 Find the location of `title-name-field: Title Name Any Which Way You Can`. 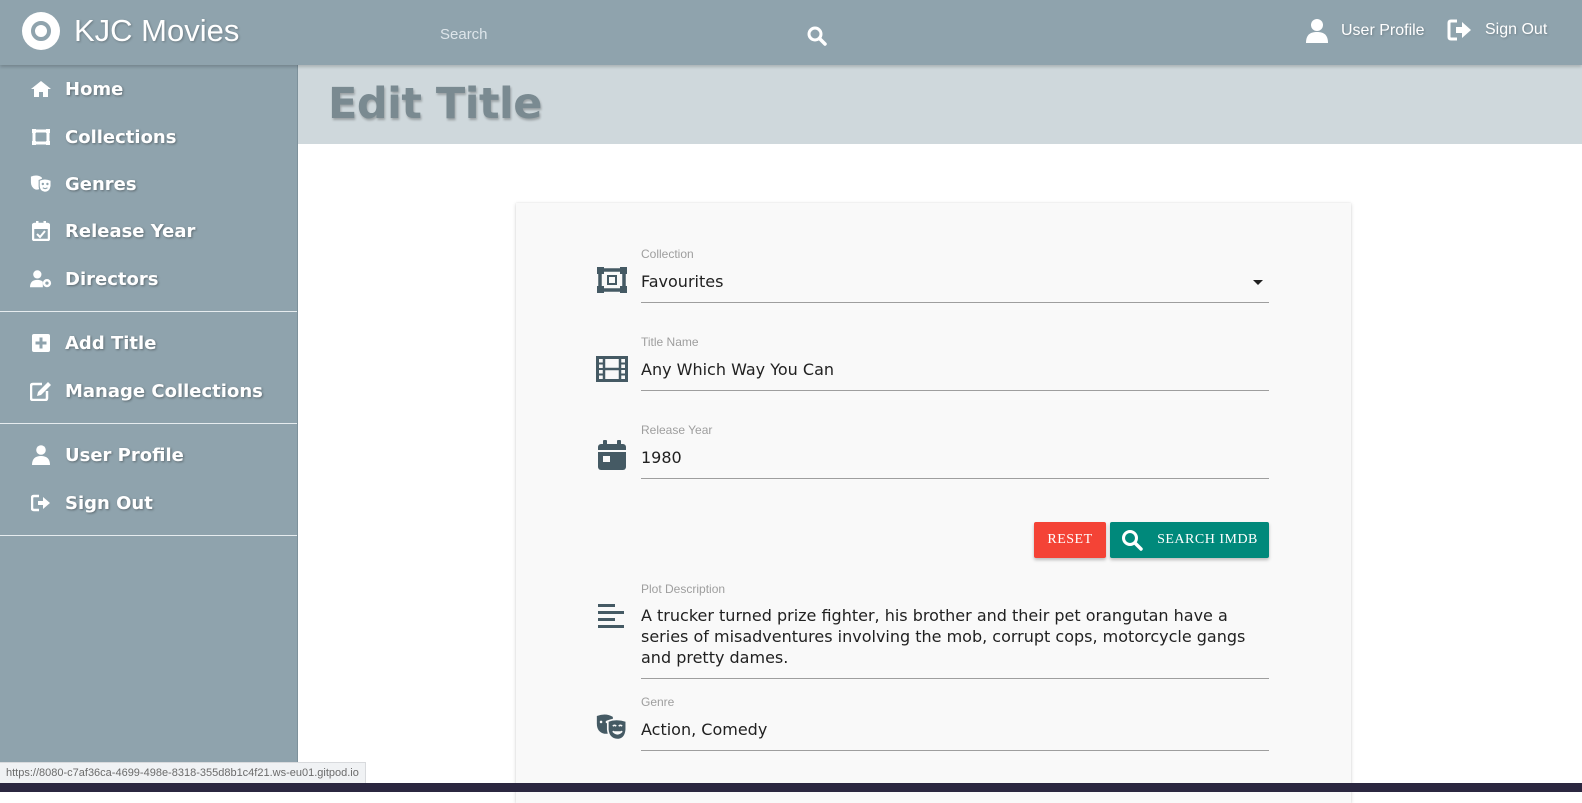

title-name-field: Title Name Any Which Way You Can is located at coordinates (933, 363).